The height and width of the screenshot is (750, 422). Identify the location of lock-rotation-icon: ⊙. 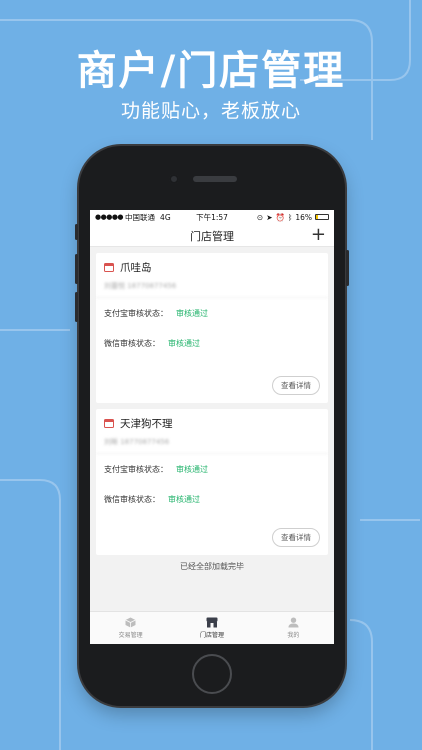
(260, 217).